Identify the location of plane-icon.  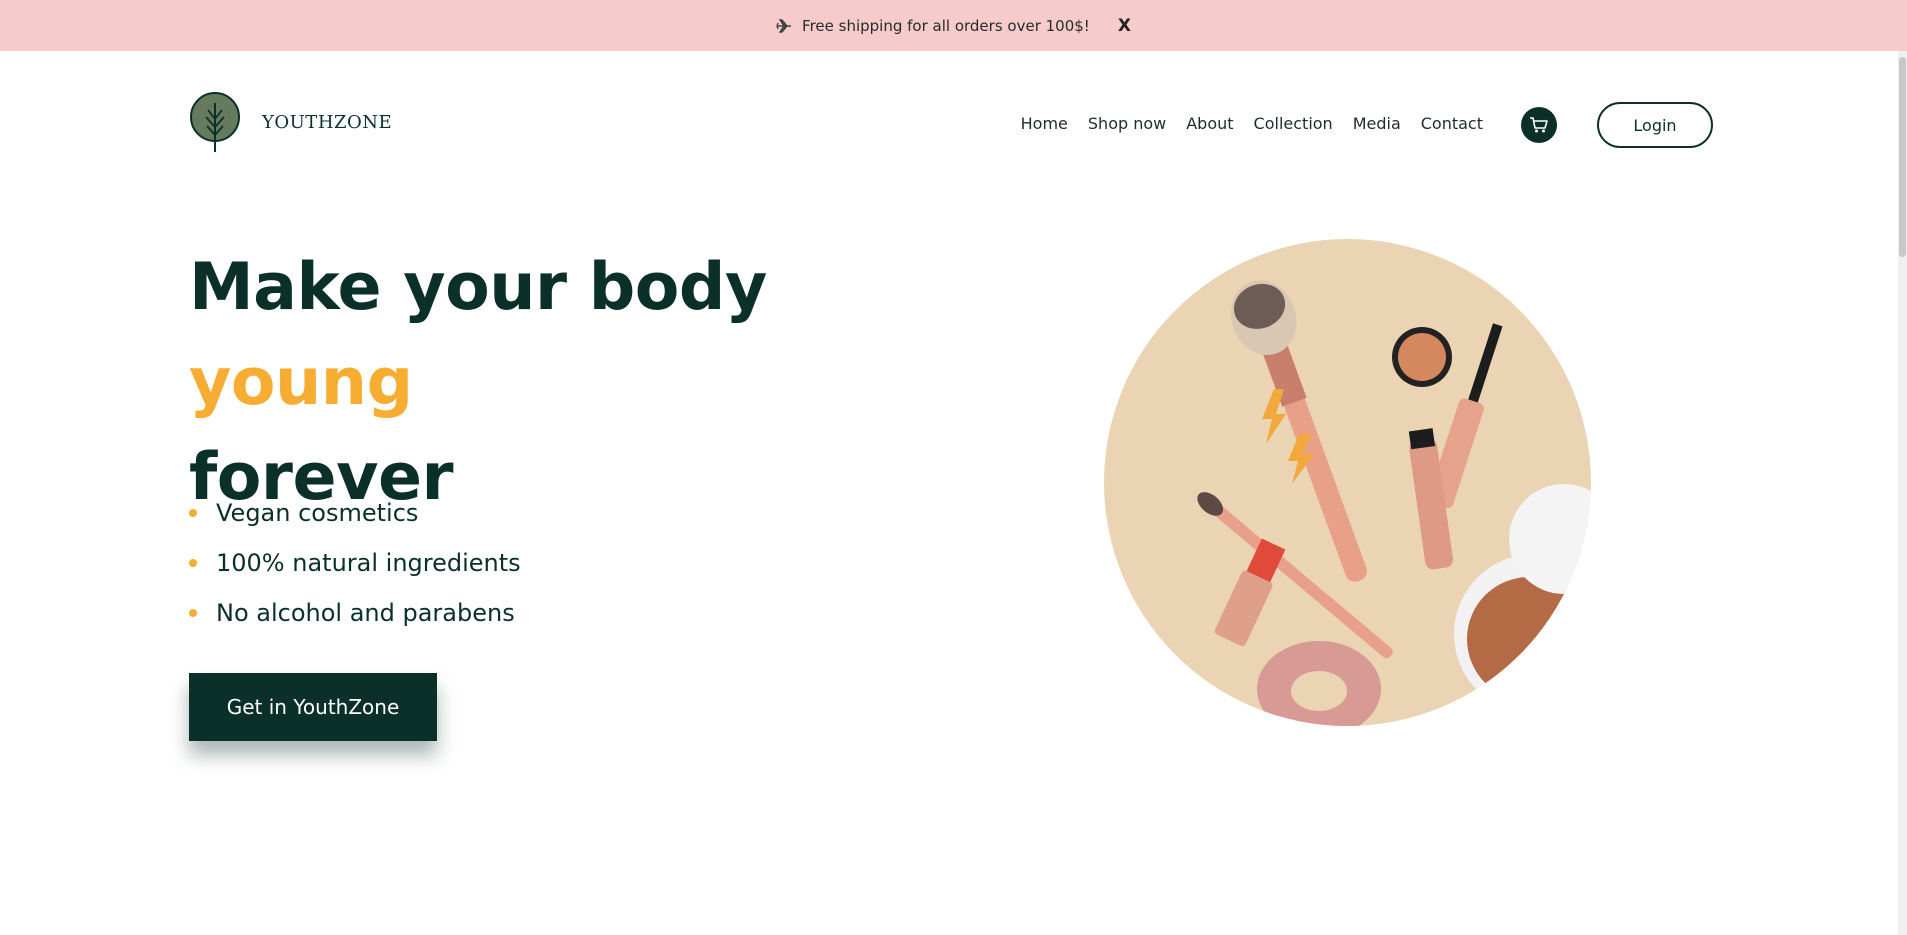
(784, 25).